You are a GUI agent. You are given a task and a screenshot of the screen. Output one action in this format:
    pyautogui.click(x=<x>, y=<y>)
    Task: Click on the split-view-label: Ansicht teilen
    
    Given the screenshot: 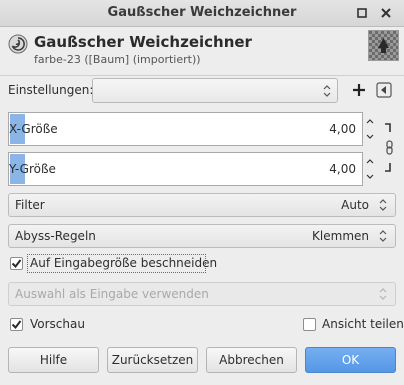 What is the action you would take?
    pyautogui.click(x=363, y=324)
    